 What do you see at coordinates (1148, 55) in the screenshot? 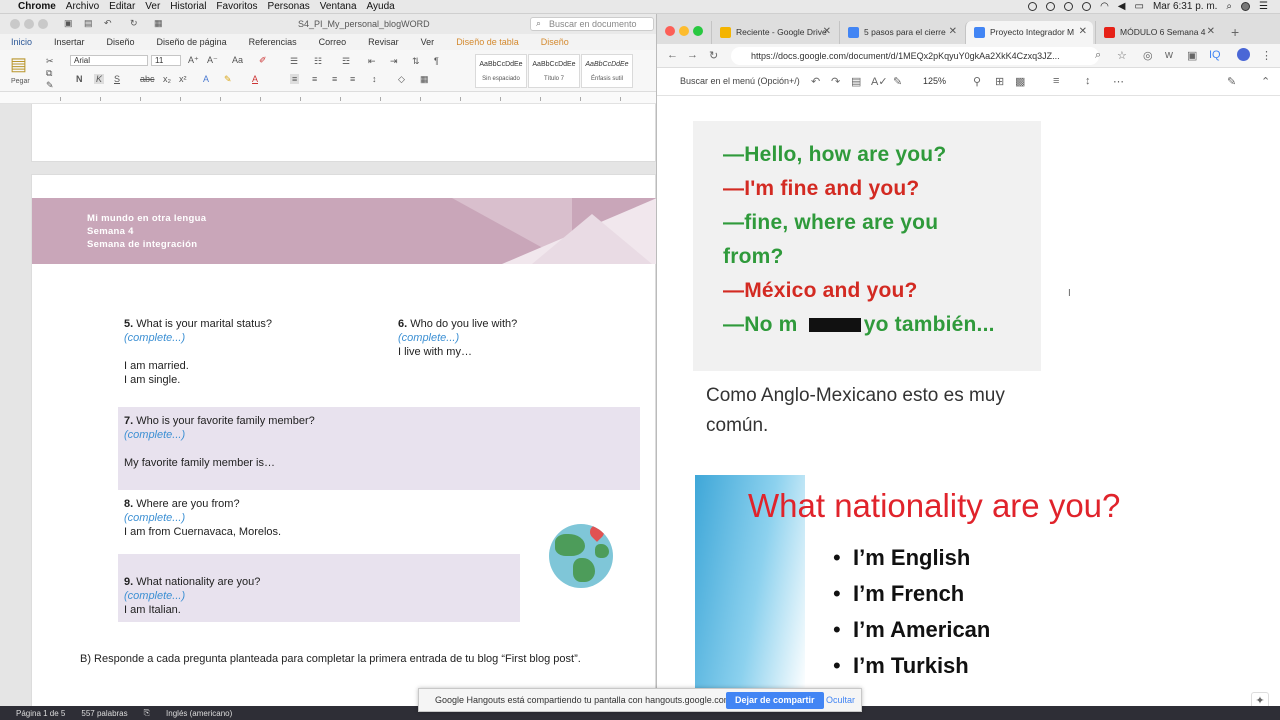
I see `extension-icon: ◎` at bounding box center [1148, 55].